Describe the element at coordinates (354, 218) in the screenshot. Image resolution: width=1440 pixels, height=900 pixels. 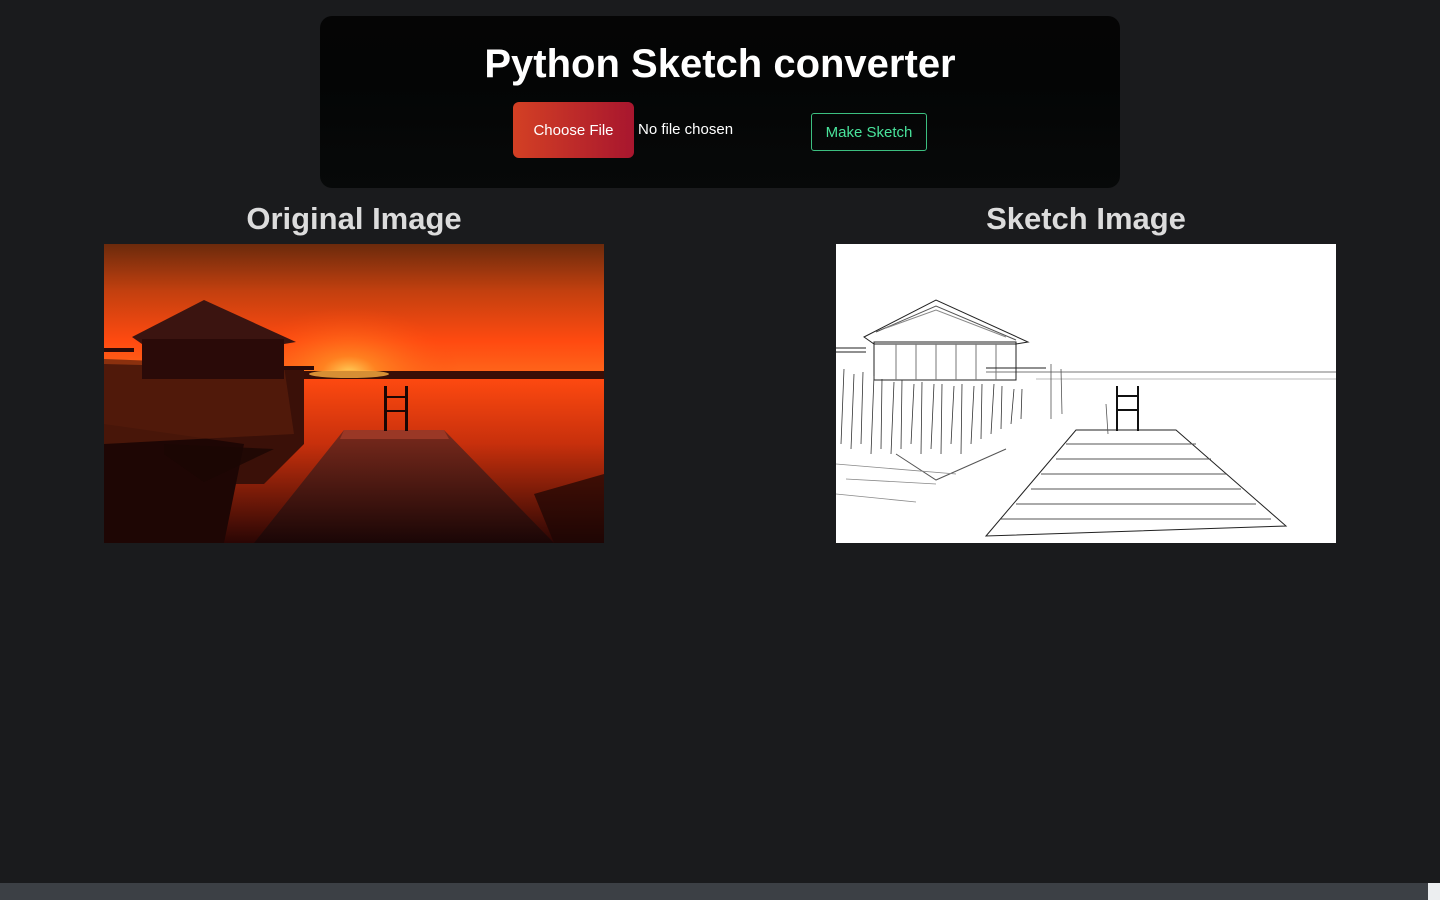
I see `original-image-heading: Original Image` at that location.